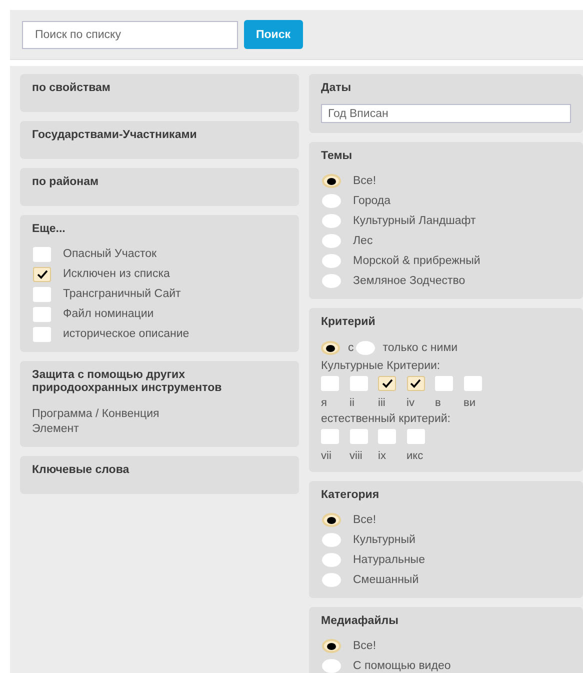 Image resolution: width=583 pixels, height=673 pixels. Describe the element at coordinates (420, 348) in the screenshot. I see `radio-label: только с ними` at that location.